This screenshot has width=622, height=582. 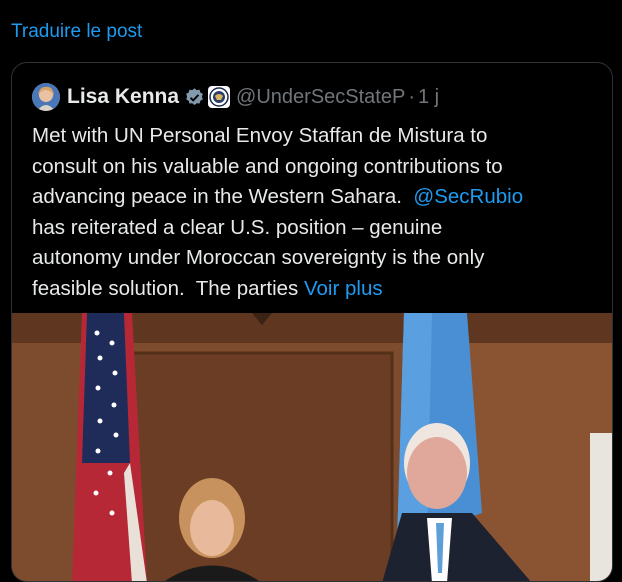 What do you see at coordinates (320, 97) in the screenshot?
I see `author-handle: @UnderSecStateP` at bounding box center [320, 97].